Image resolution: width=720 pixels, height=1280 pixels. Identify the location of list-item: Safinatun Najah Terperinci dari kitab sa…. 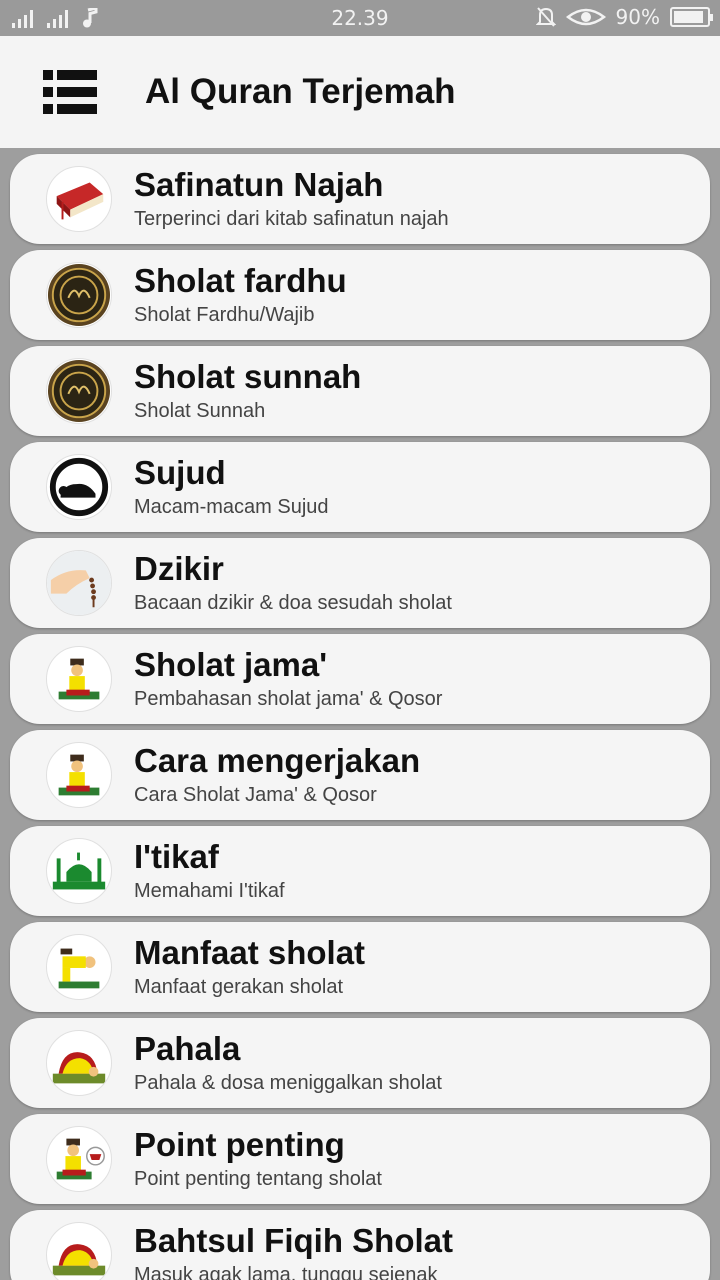
(360, 199).